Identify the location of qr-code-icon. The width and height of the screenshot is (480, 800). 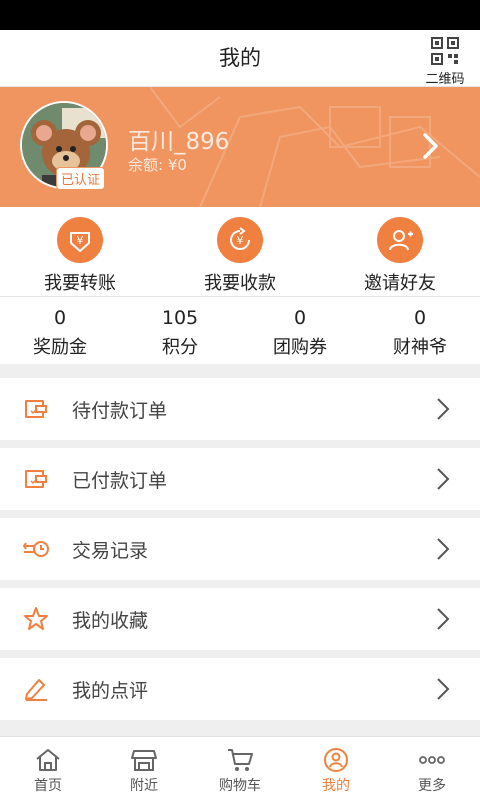
(445, 51).